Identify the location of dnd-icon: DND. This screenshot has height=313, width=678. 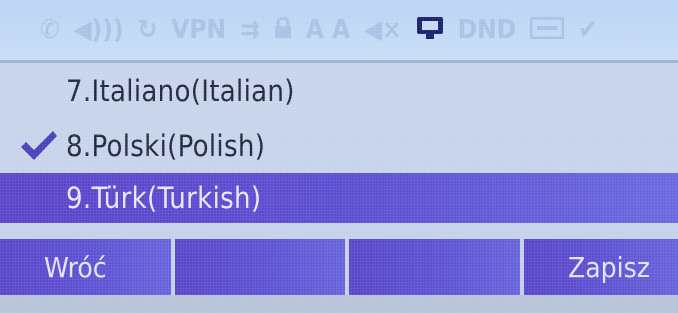
(487, 30).